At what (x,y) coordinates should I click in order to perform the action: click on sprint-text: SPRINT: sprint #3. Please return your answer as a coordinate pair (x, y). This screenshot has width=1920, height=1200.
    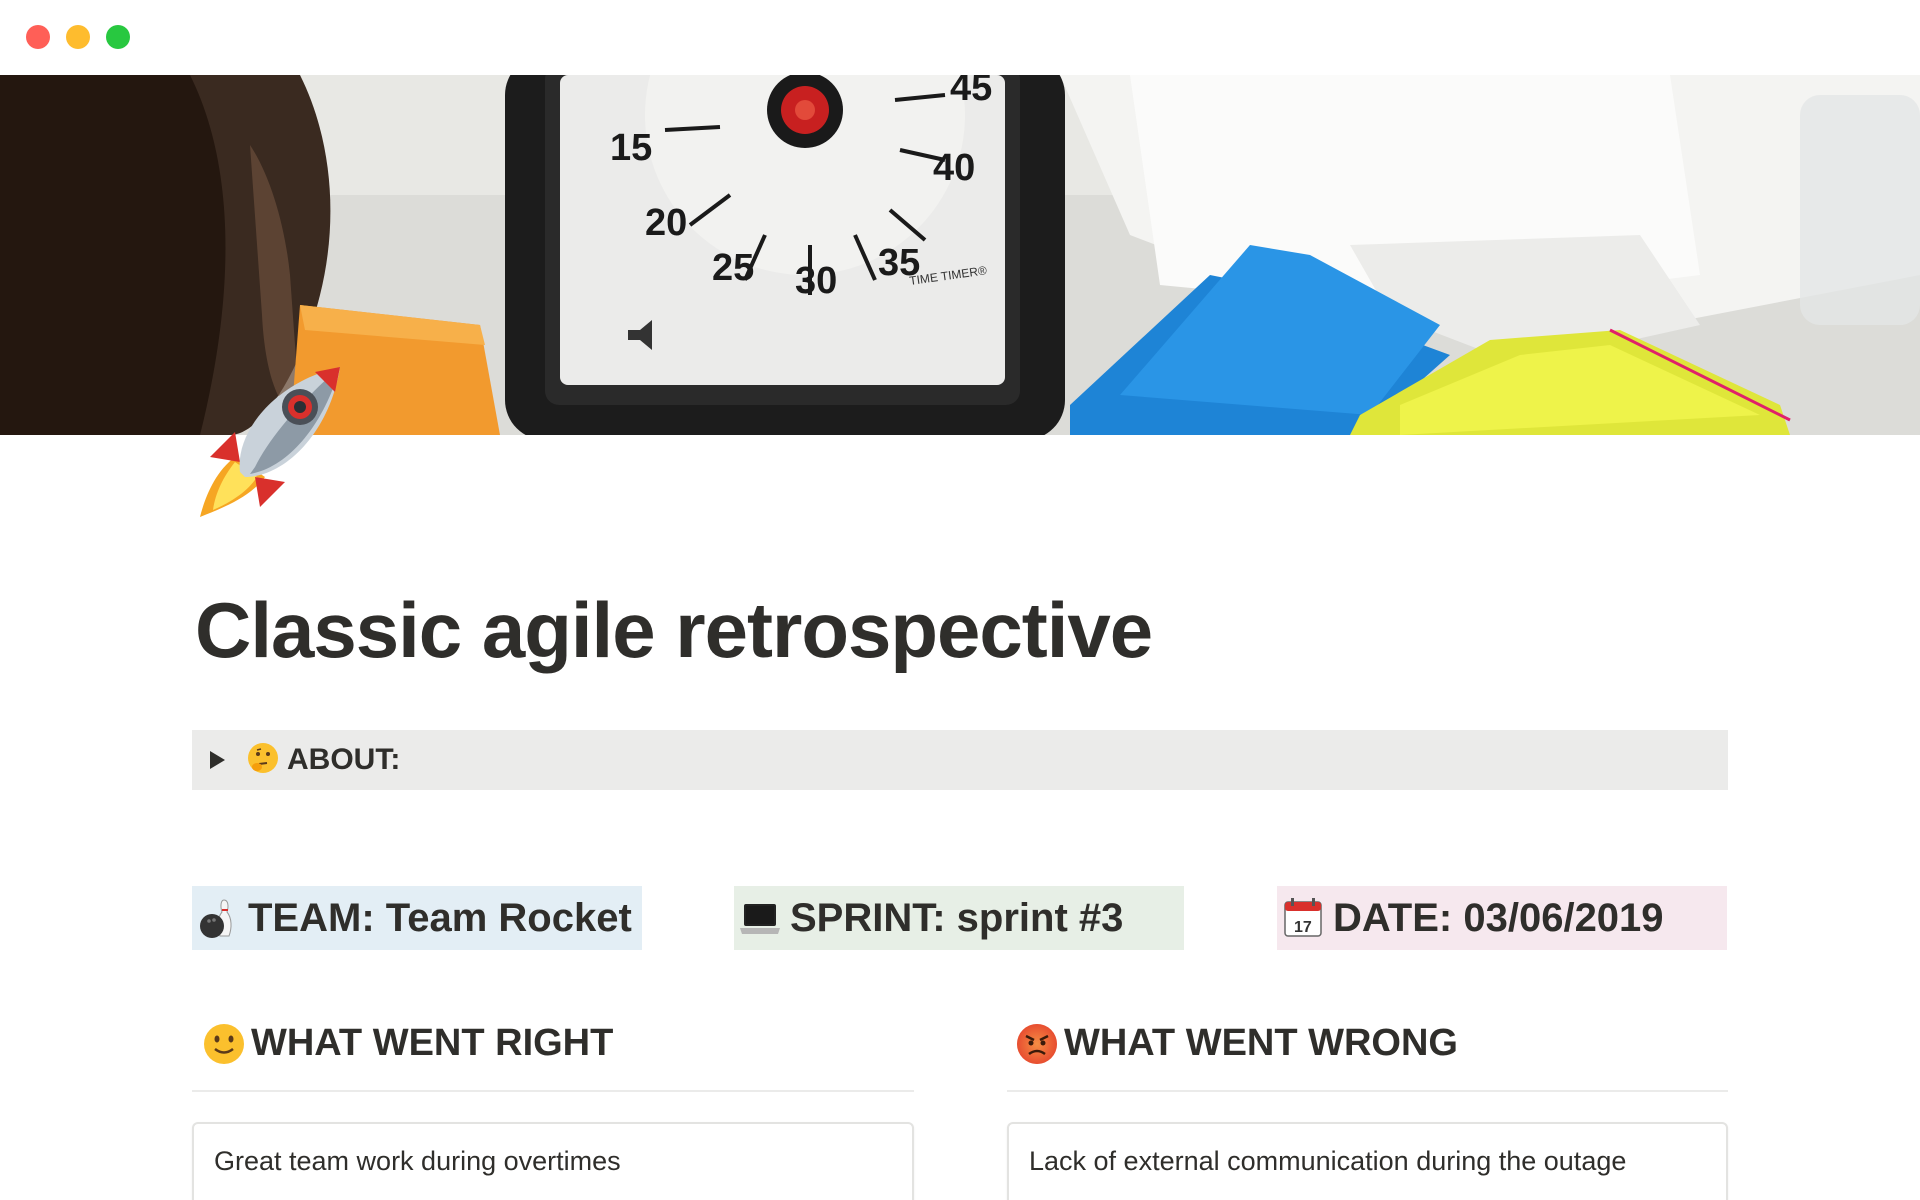
    Looking at the image, I should click on (957, 917).